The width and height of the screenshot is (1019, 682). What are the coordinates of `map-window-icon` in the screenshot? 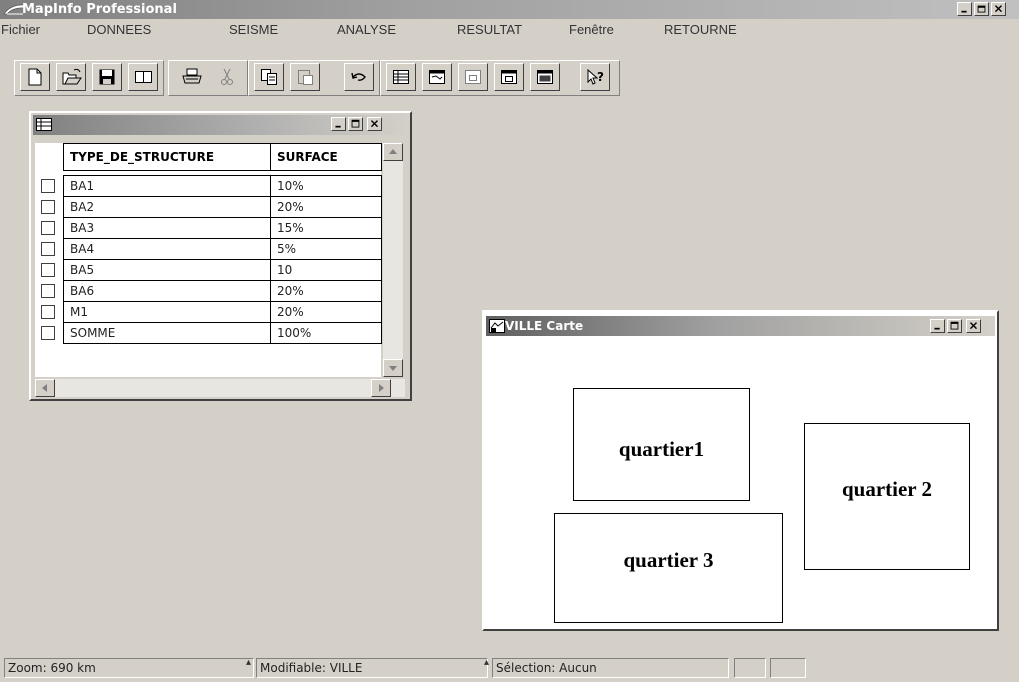 It's located at (497, 326).